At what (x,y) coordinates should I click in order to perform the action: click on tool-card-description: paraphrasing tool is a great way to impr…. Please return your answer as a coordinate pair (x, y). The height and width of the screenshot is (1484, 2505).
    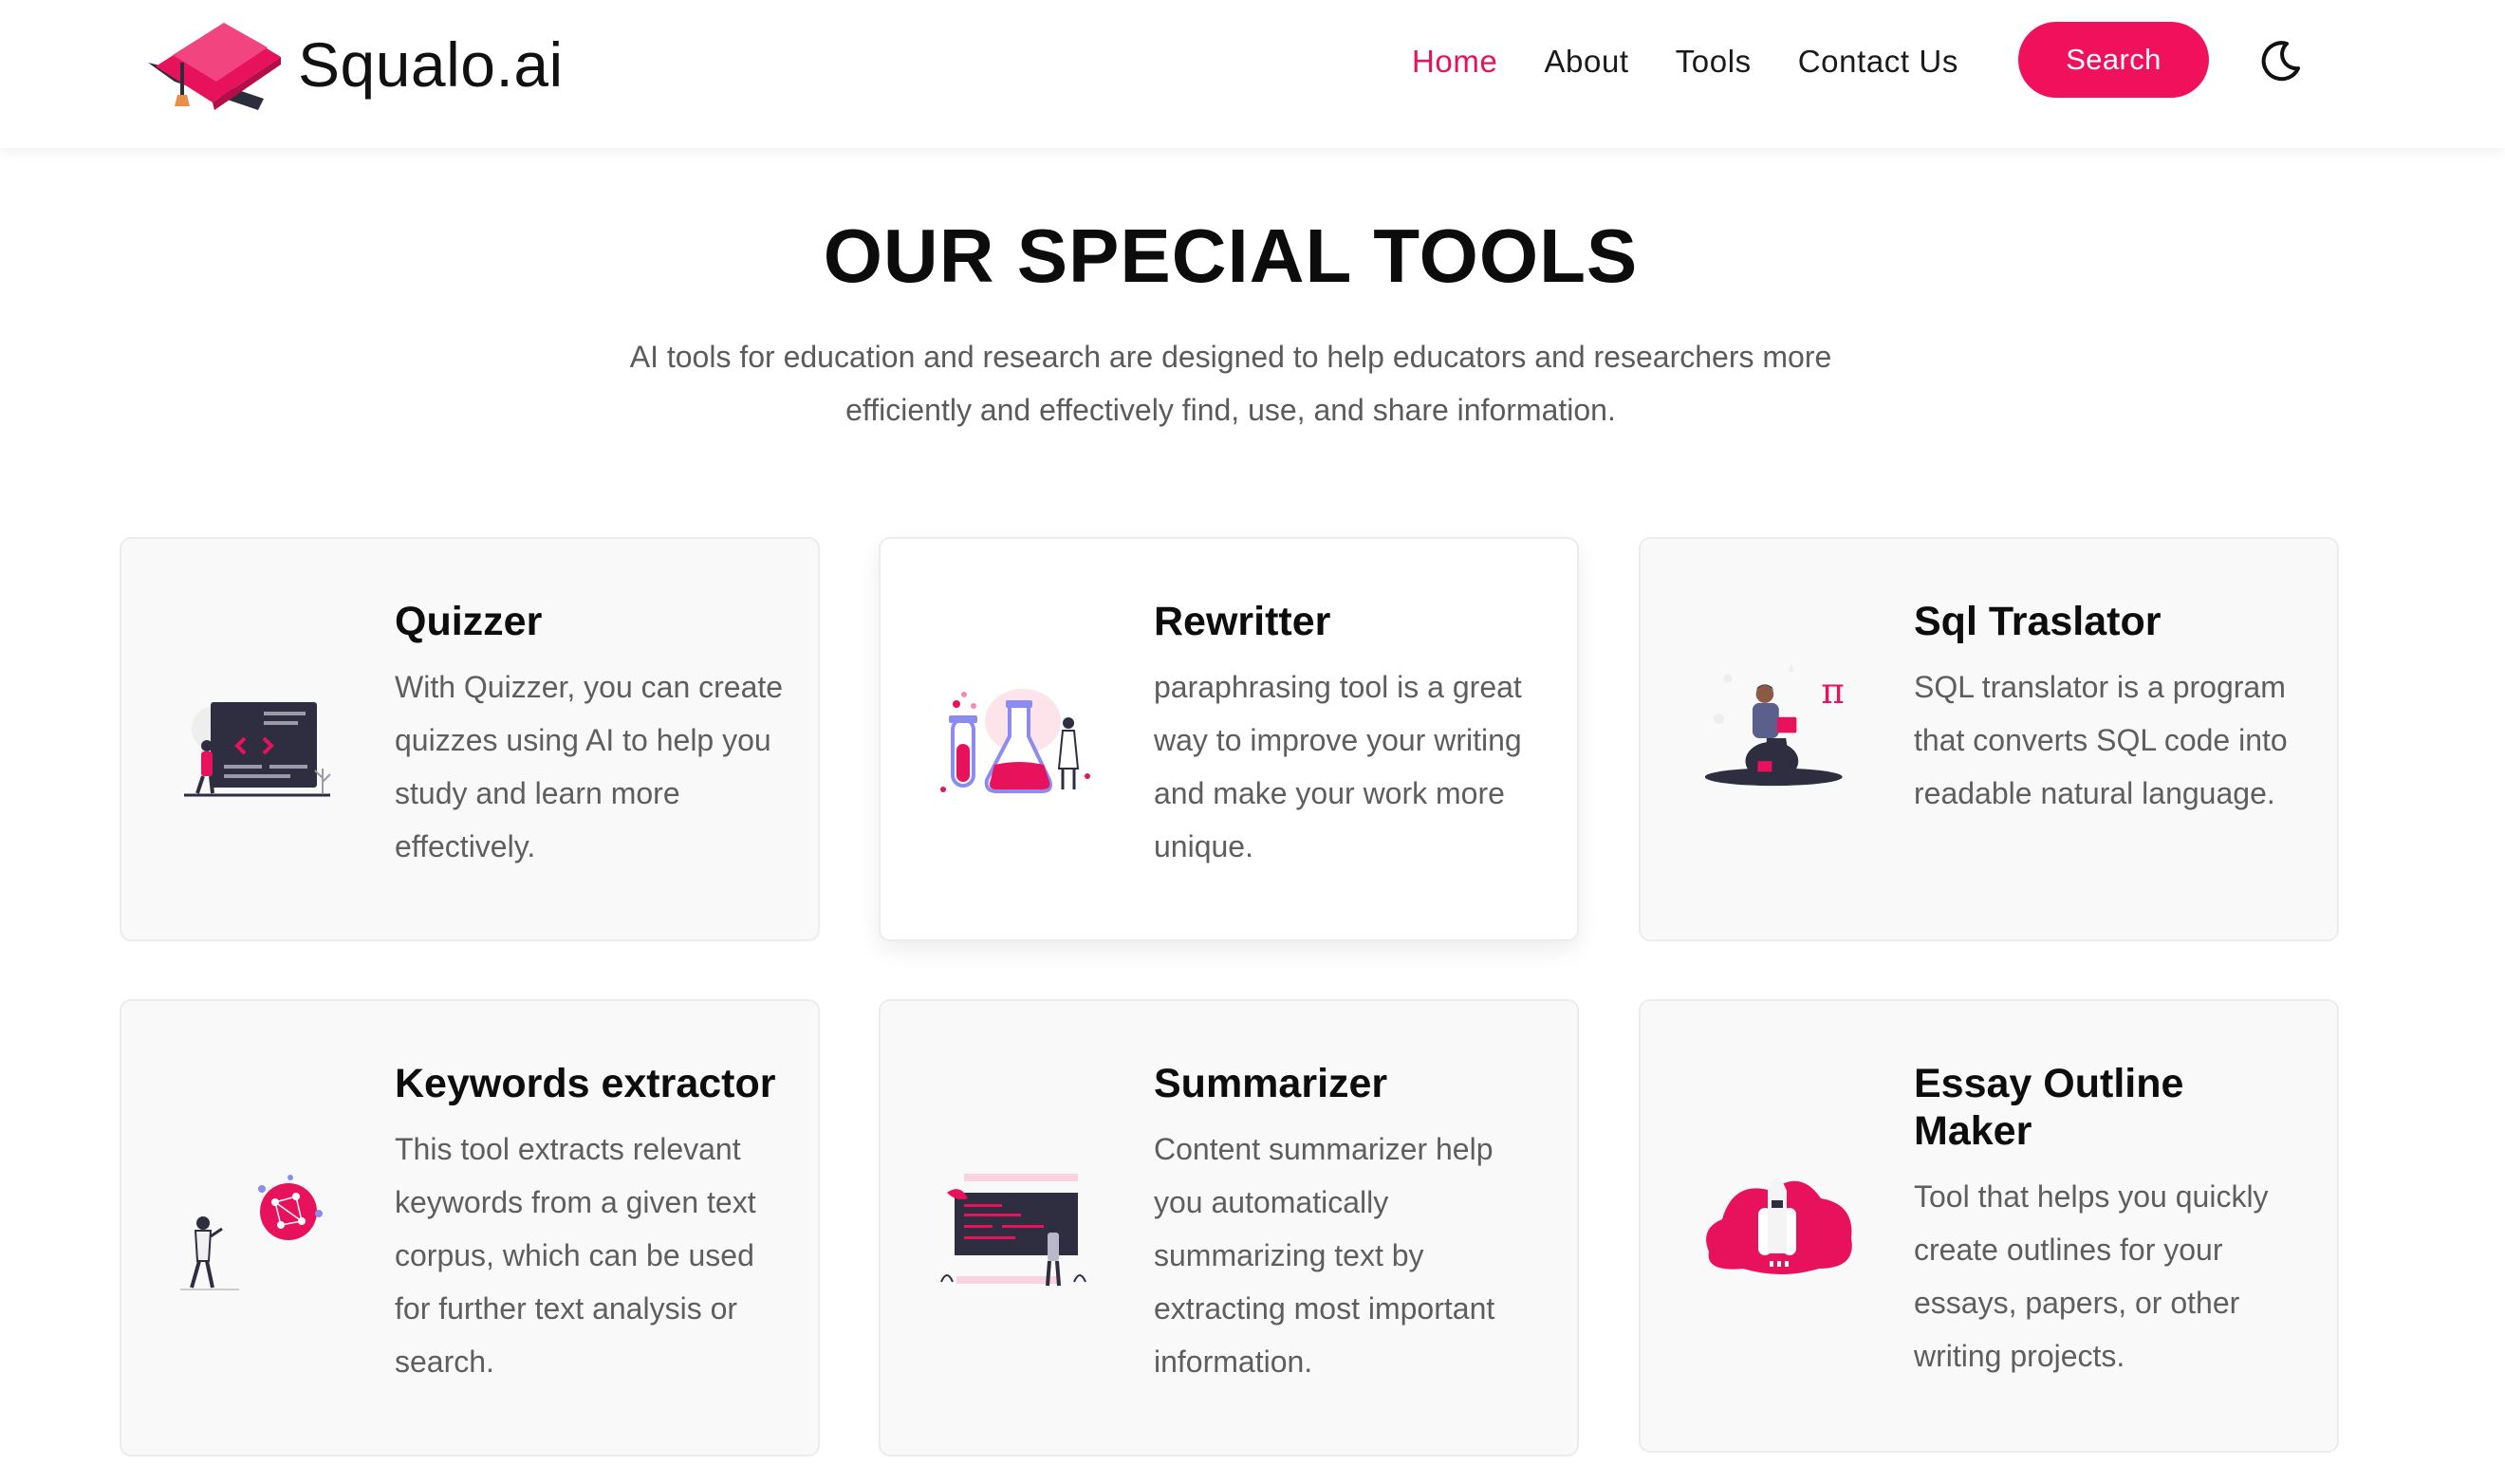
    Looking at the image, I should click on (1338, 766).